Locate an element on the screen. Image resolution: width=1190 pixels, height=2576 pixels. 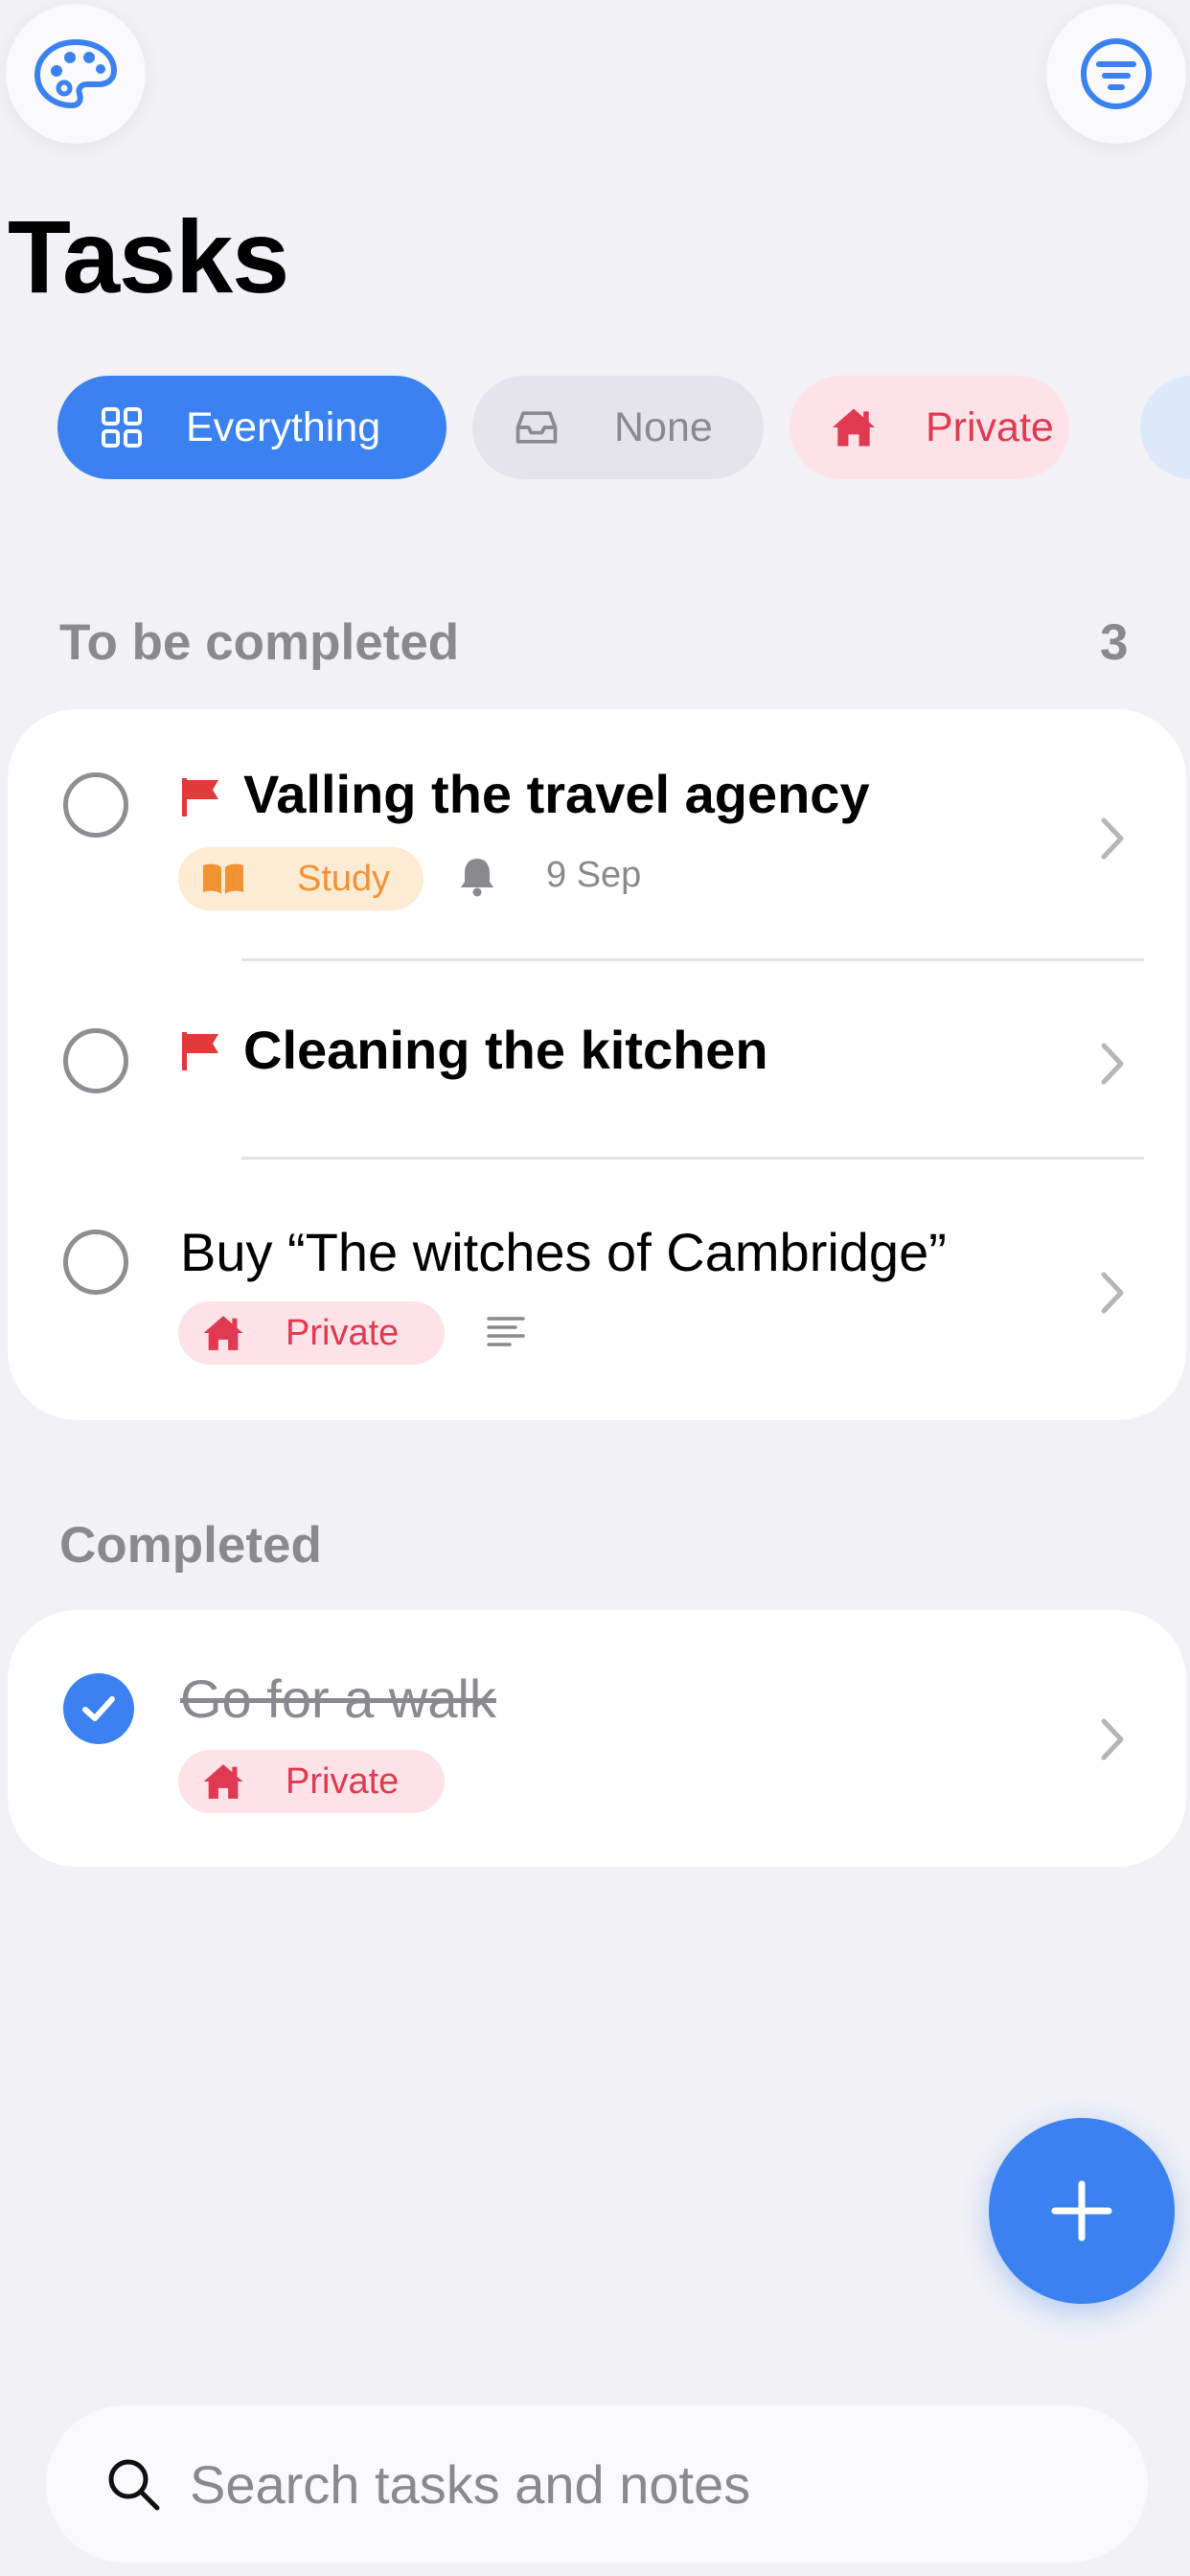
filter-chip-label: None is located at coordinates (664, 426).